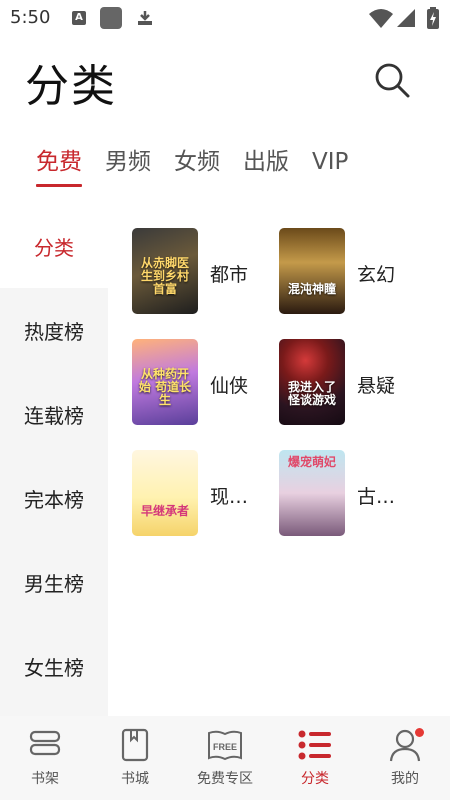  What do you see at coordinates (45, 743) in the screenshot?
I see `bookshelf-icon` at bounding box center [45, 743].